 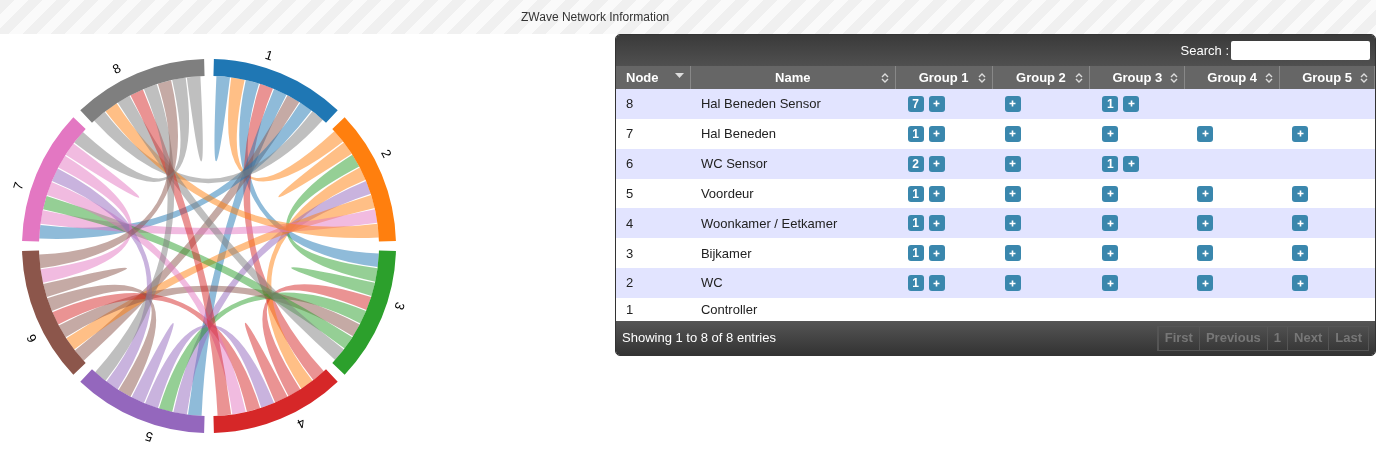 I want to click on group-label: 6, so click(x=31, y=338).